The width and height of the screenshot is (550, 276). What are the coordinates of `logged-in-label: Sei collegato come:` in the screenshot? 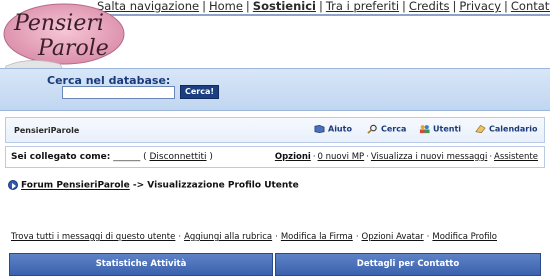 It's located at (61, 157).